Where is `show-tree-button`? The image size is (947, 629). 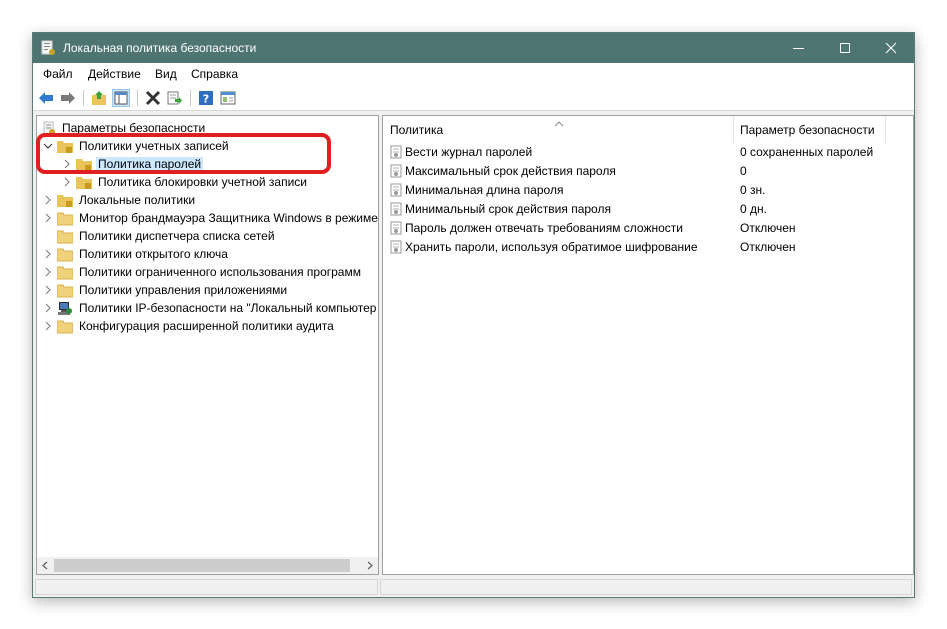 show-tree-button is located at coordinates (121, 98).